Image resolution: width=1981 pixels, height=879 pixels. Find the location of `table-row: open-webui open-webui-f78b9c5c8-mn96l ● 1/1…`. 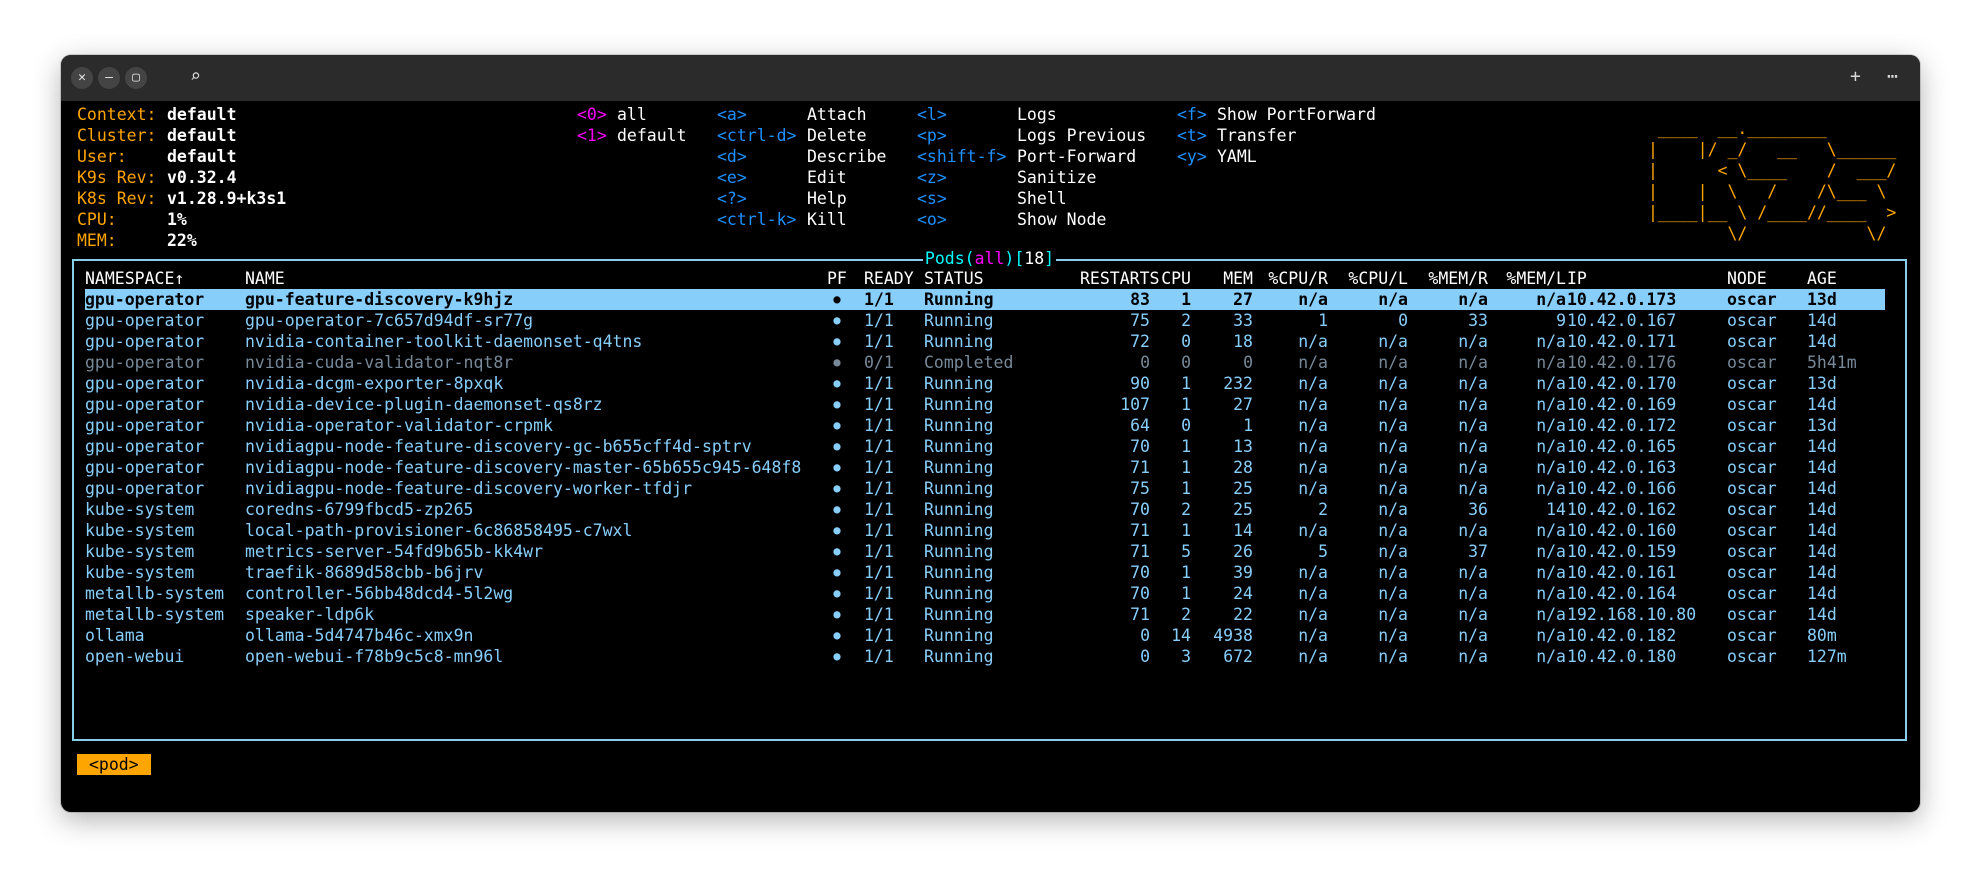

table-row: open-webui open-webui-f78b9c5c8-mn96l ● 1/1… is located at coordinates (985, 656).